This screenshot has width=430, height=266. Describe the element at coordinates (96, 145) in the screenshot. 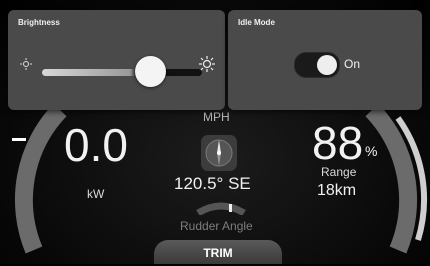

I see `power-value: 0.0` at that location.